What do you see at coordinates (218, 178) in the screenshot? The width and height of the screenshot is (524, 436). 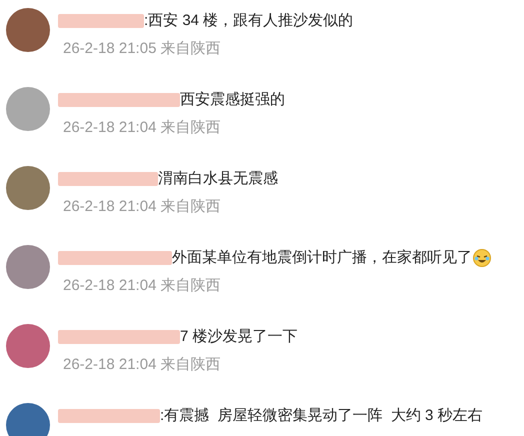 I see `comment-text: 渭南白水县无震感` at bounding box center [218, 178].